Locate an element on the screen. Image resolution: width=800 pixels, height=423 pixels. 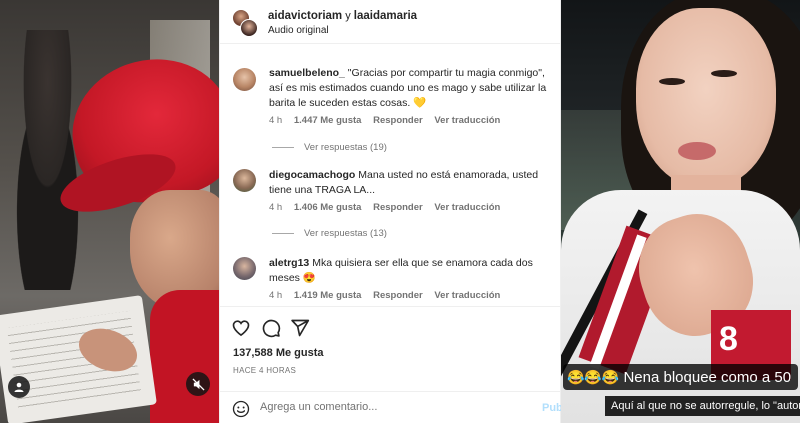
author-username-2: laaidamaria is located at coordinates (385, 16).